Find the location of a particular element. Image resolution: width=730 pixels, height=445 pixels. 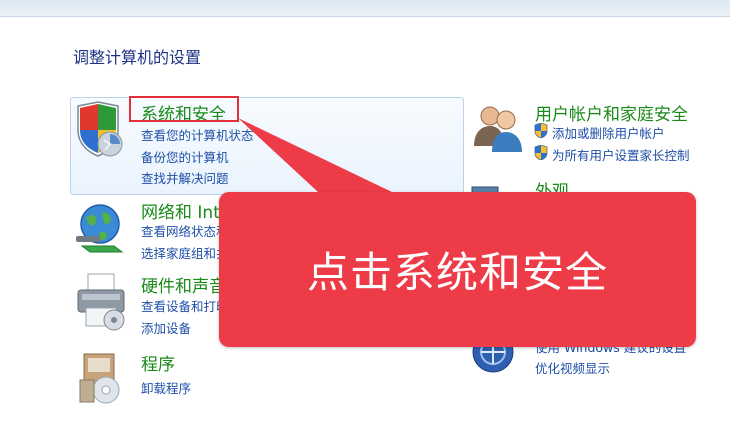

callout-text: 点击系统和安全 is located at coordinates (457, 272).